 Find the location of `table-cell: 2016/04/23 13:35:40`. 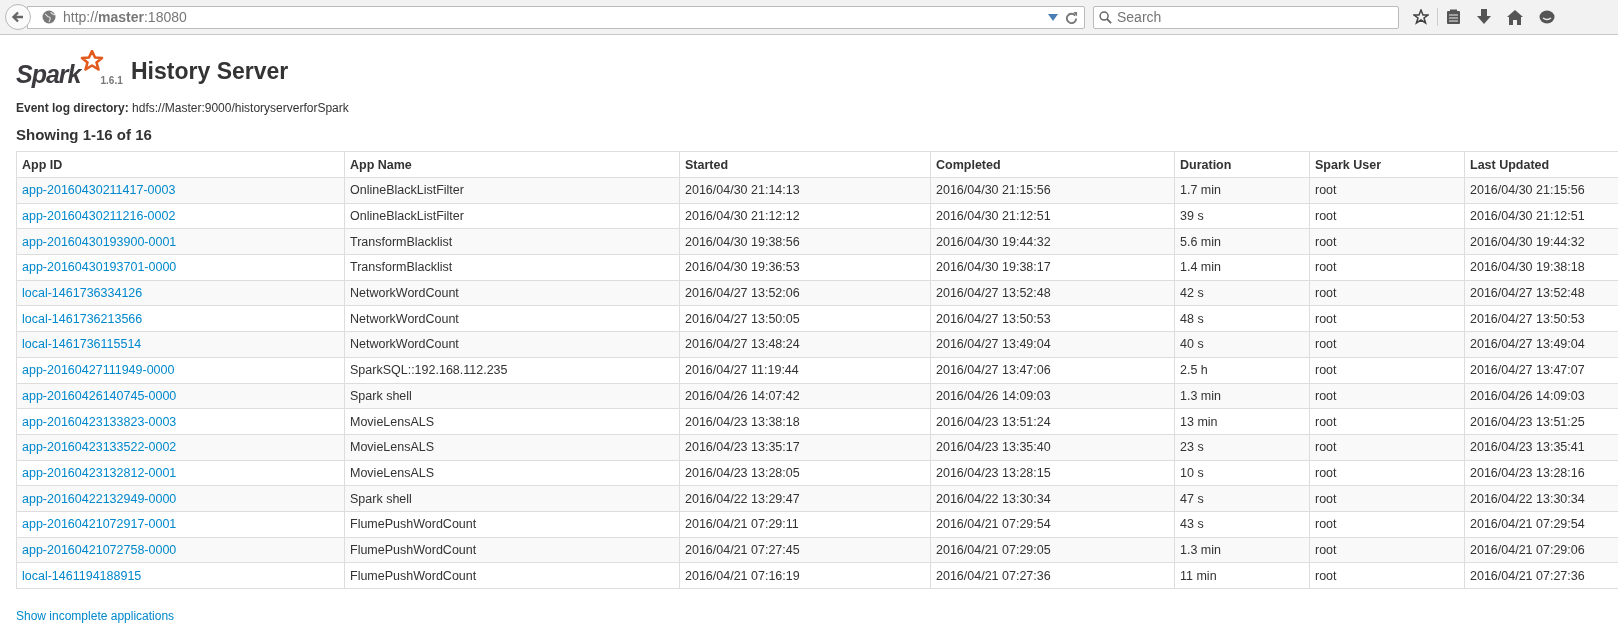

table-cell: 2016/04/23 13:35:40 is located at coordinates (1052, 447).